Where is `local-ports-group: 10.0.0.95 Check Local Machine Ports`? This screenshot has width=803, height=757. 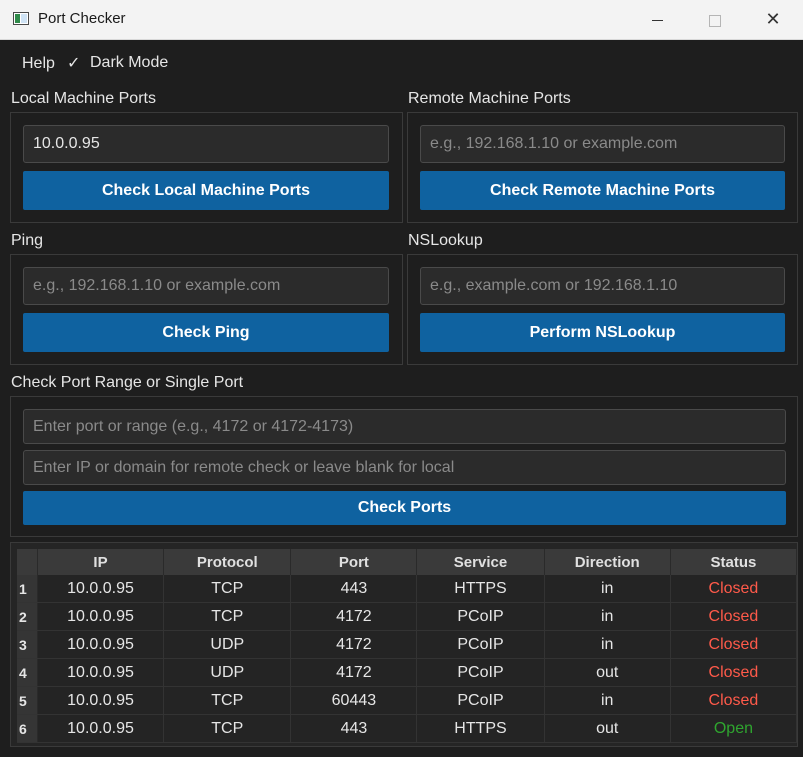 local-ports-group: 10.0.0.95 Check Local Machine Ports is located at coordinates (206, 167).